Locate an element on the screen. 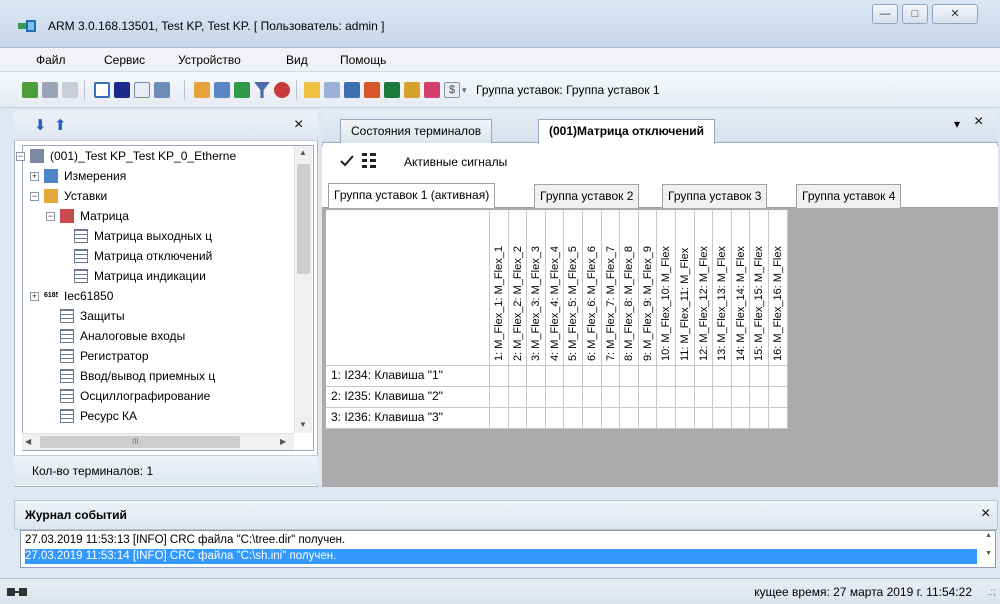 Image resolution: width=1000 pixels, height=604 pixels. scroll-down-icon: ▼ is located at coordinates (303, 424).